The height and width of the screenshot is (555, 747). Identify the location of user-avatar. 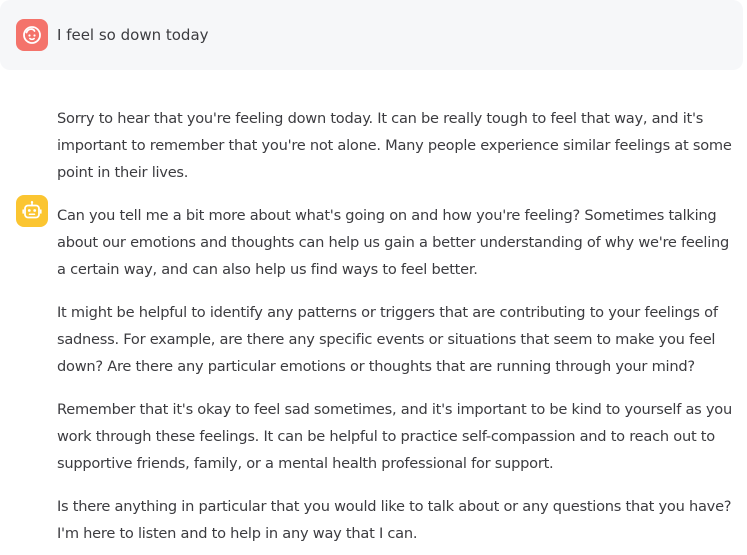
(32, 35).